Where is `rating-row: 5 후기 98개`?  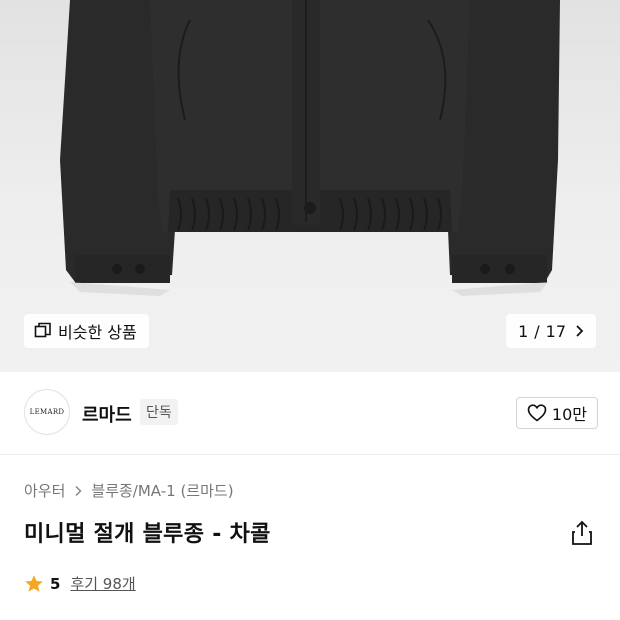
rating-row: 5 후기 98개 is located at coordinates (80, 583).